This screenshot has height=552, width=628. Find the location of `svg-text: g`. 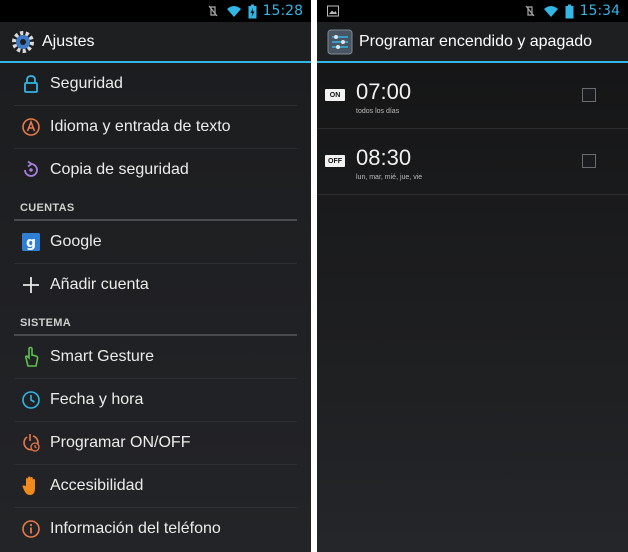

svg-text: g is located at coordinates (31, 243).